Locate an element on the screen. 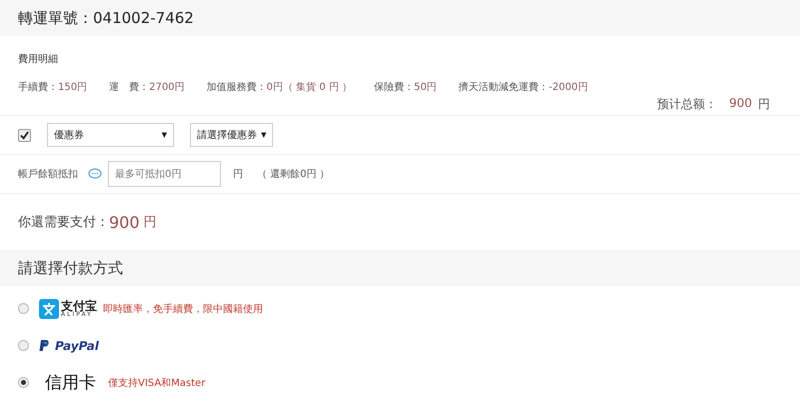  total-value: 900 is located at coordinates (740, 104).